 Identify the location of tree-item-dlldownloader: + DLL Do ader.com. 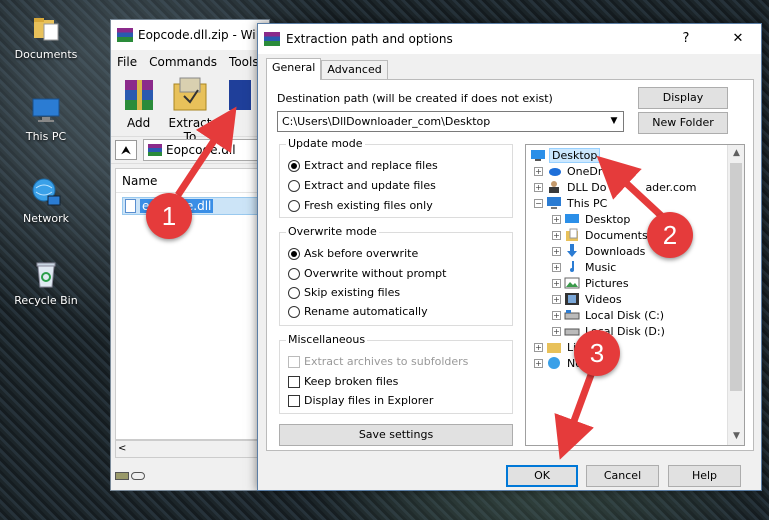
(615, 187).